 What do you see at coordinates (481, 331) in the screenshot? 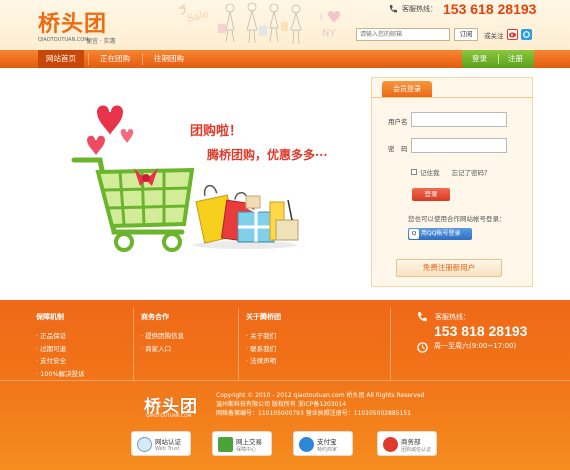
I see `footer-hotline-number: 153 818 28193` at bounding box center [481, 331].